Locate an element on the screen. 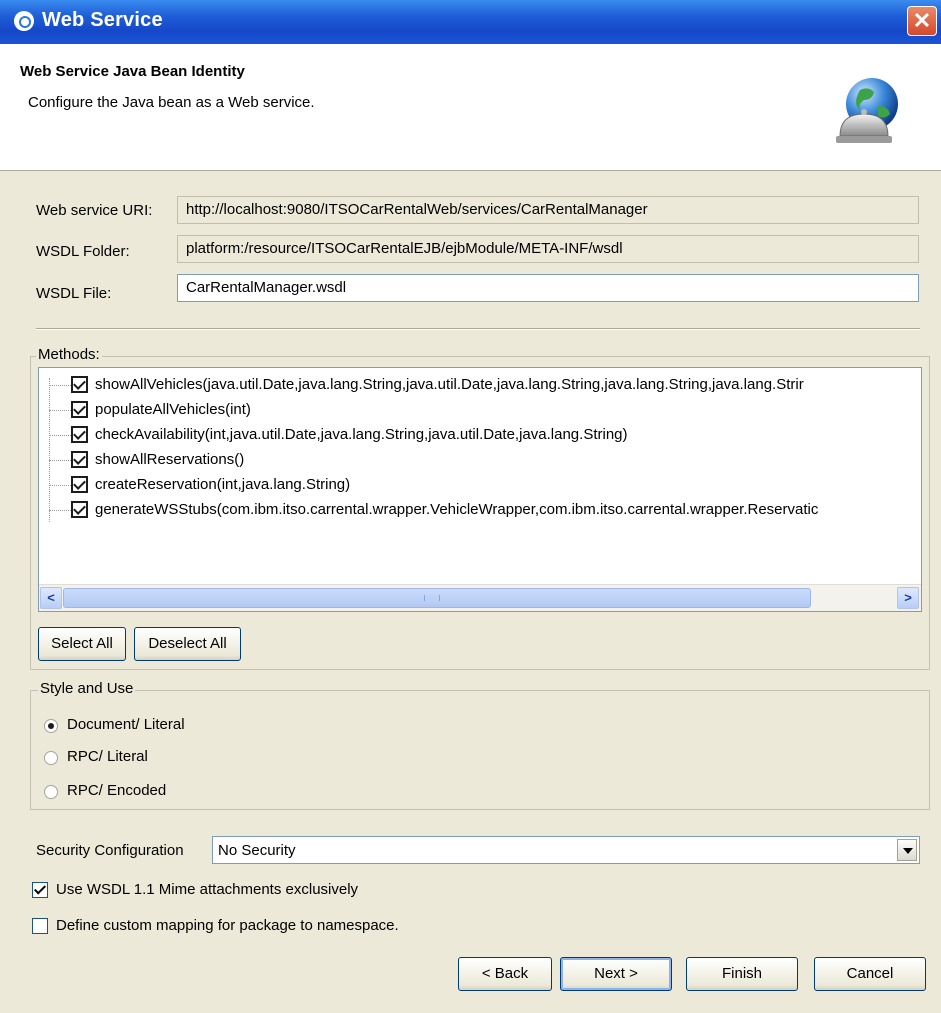 This screenshot has height=1013, width=941. scroll-thumb is located at coordinates (437, 598).